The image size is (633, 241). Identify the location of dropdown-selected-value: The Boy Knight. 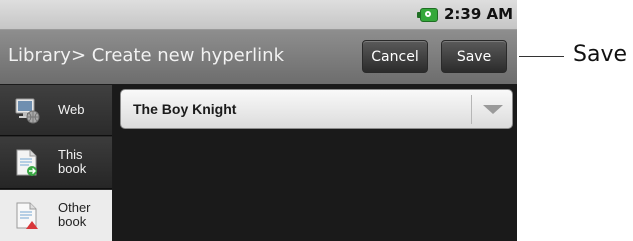
(185, 109).